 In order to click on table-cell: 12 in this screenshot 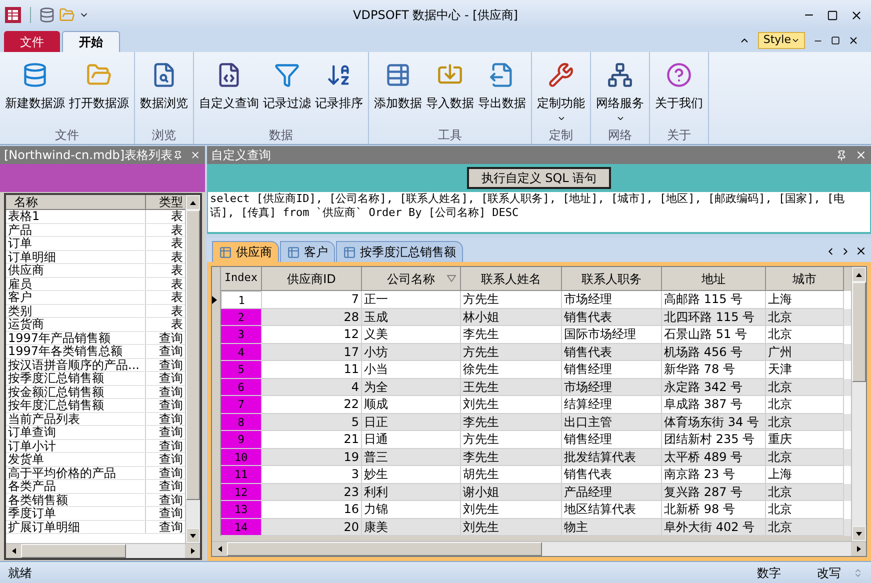, I will do `click(241, 492)`.